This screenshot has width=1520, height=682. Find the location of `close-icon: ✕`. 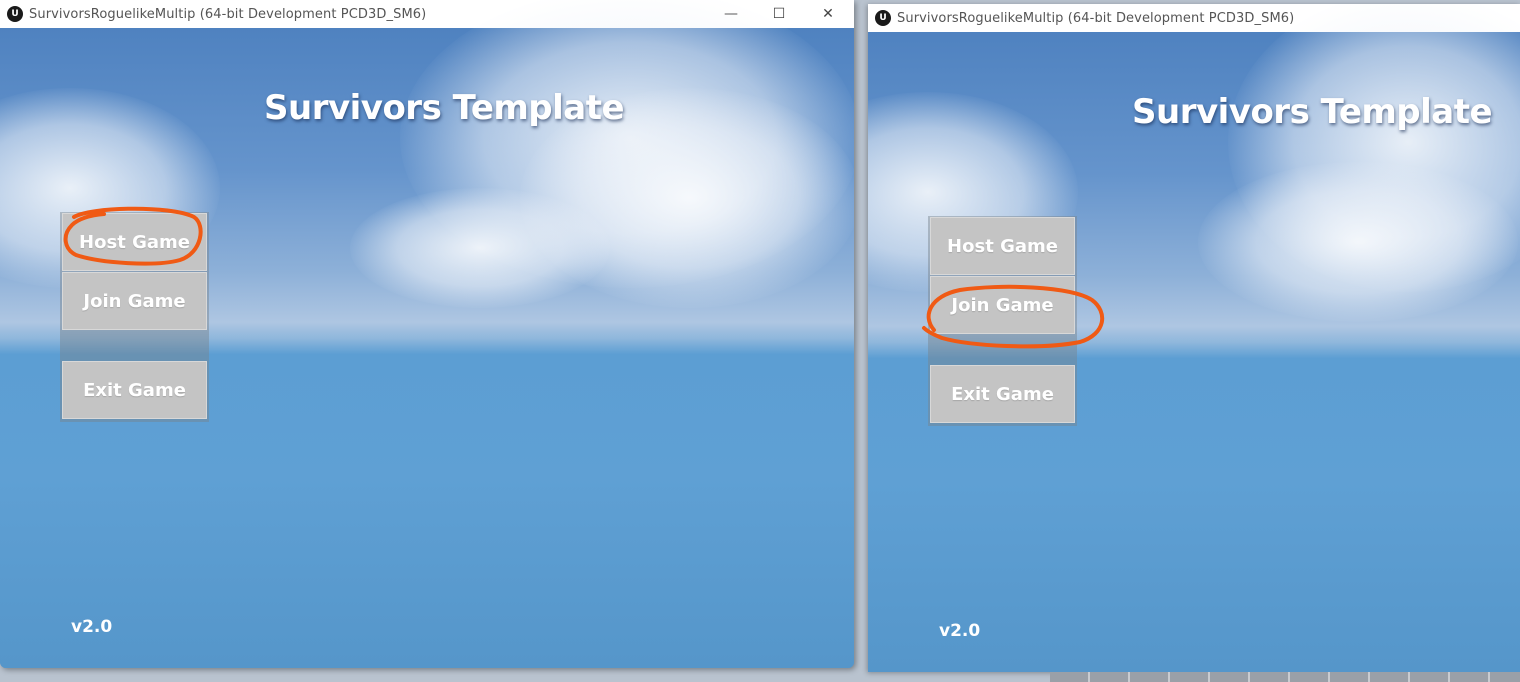

close-icon: ✕ is located at coordinates (828, 14).